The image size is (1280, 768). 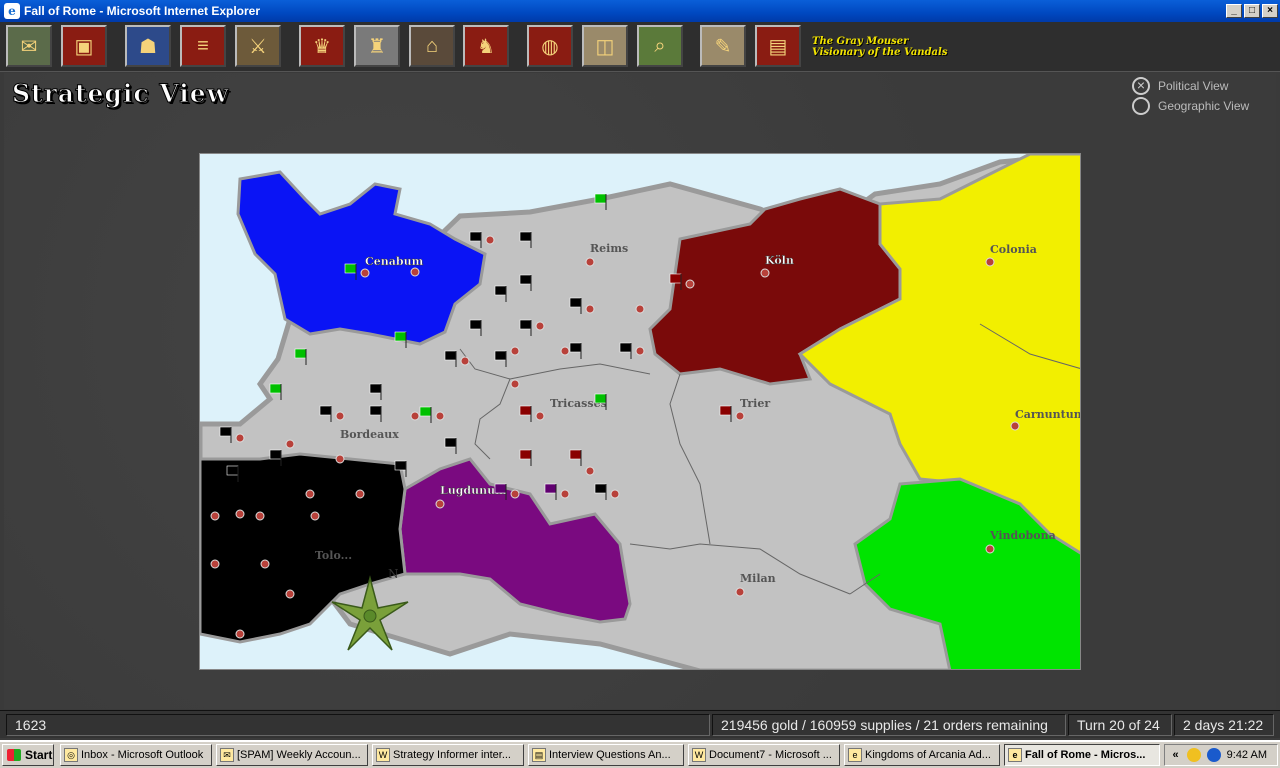 I want to click on wizard-icon: ☗, so click(x=148, y=46).